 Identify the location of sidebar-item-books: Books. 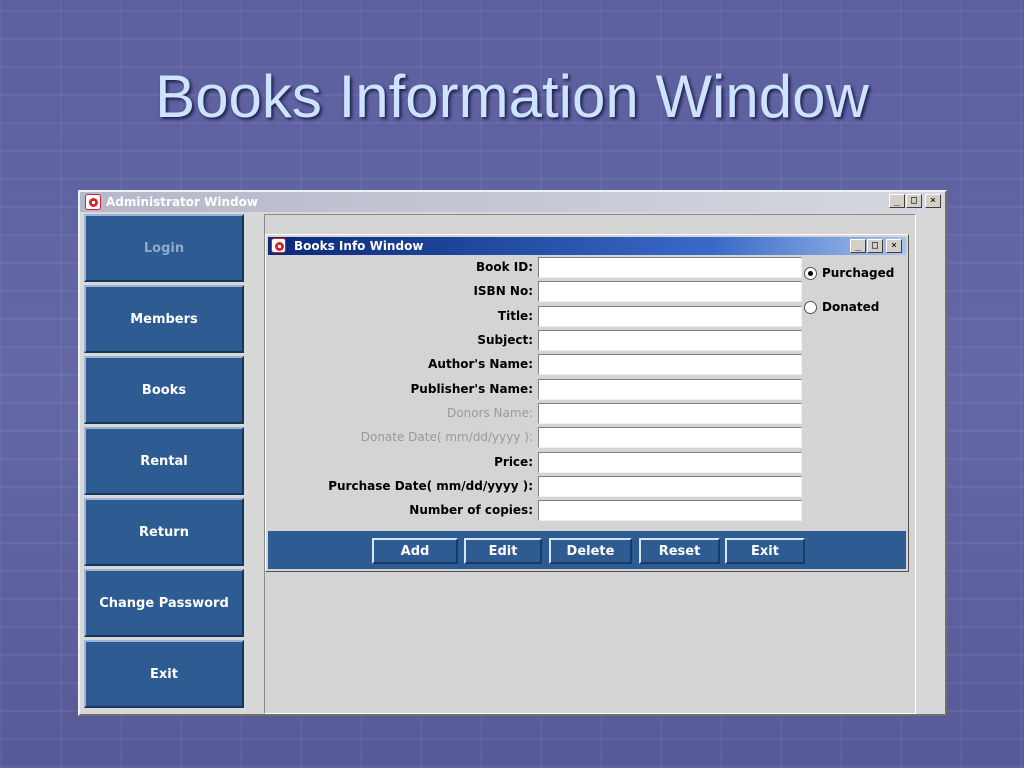
(164, 390).